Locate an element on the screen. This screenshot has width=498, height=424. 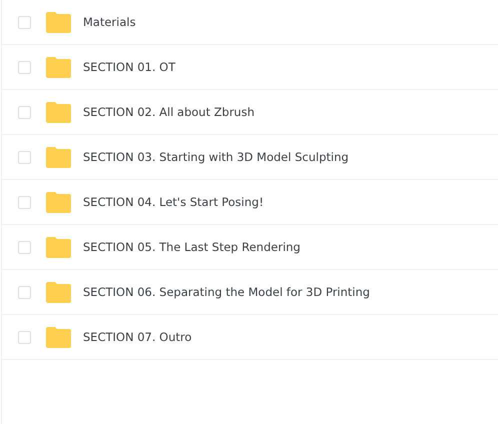
folder-name: SECTION 05. The Last Step Rendering is located at coordinates (191, 247).